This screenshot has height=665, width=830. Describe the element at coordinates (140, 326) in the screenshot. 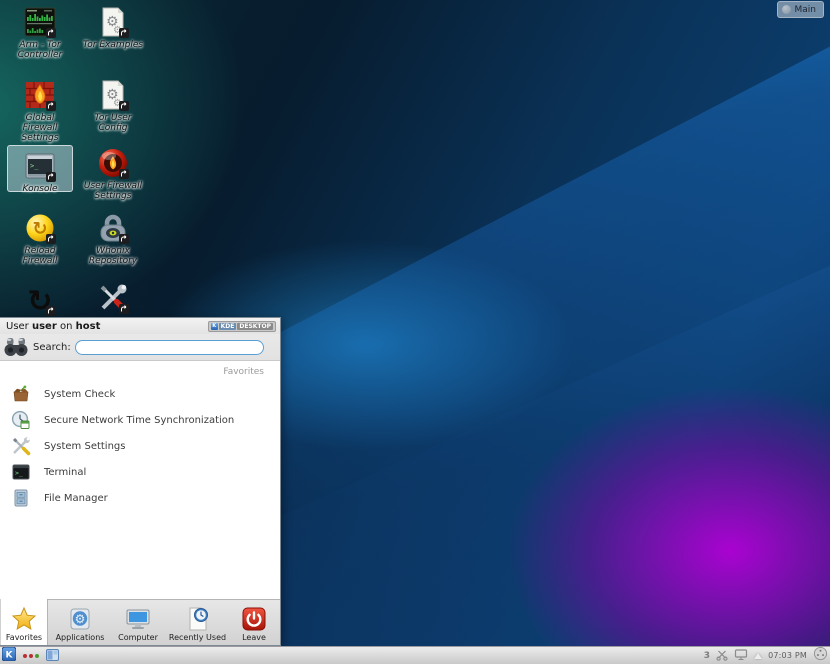

I see `kickoff-header: User user on host K KDE DESKTOP` at that location.